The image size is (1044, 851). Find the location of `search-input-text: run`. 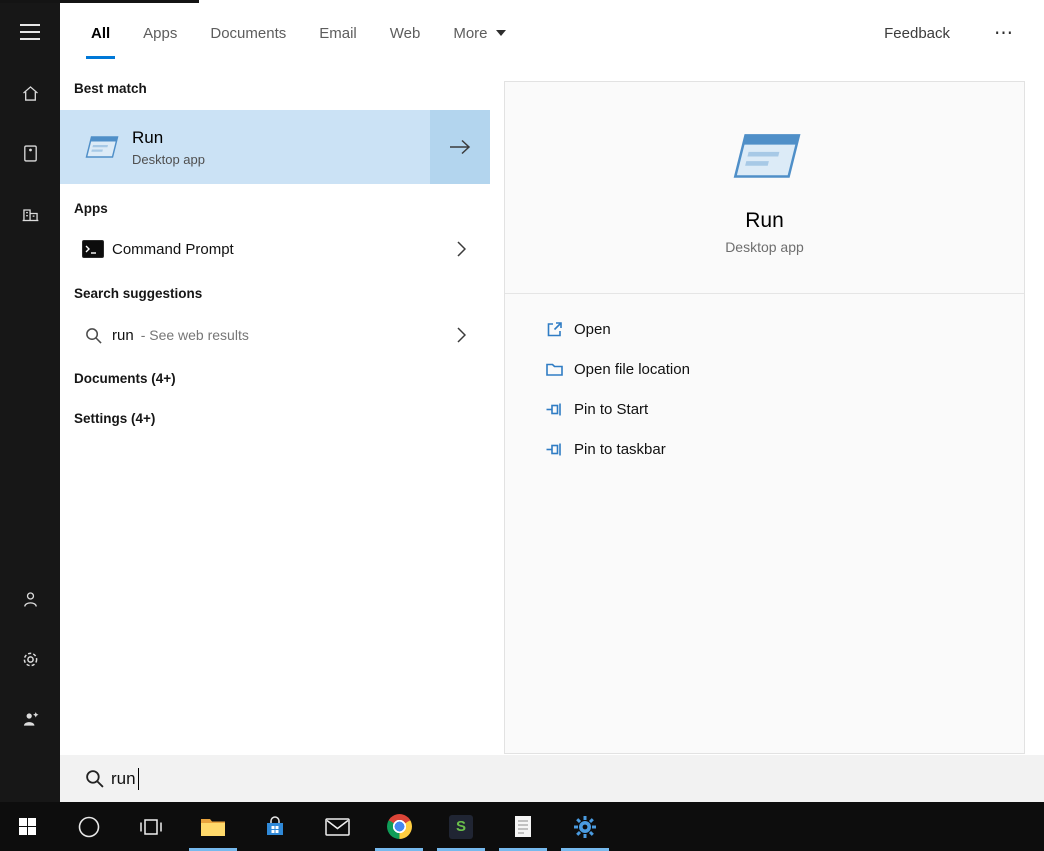

search-input-text: run is located at coordinates (123, 779).